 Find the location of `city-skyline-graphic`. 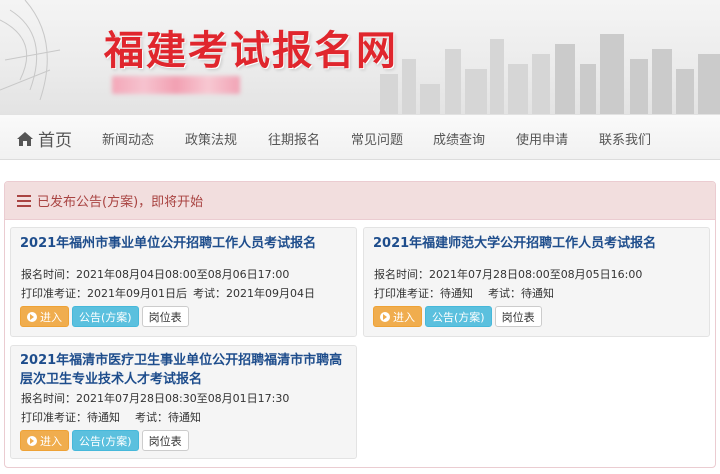

city-skyline-graphic is located at coordinates (550, 74).